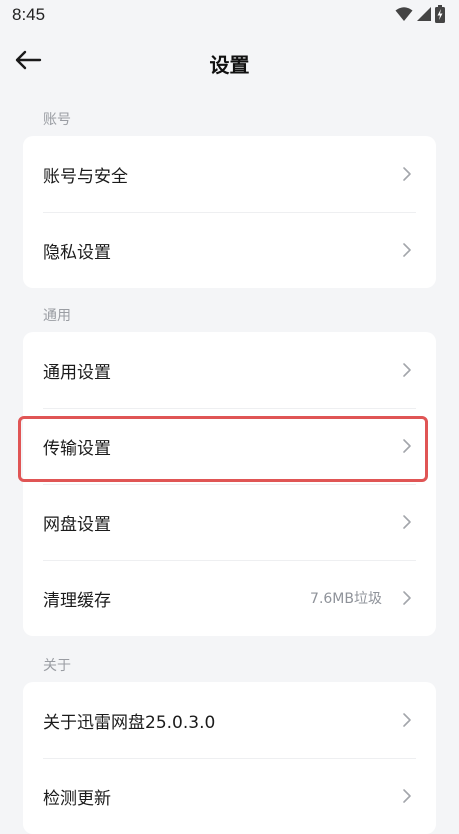  I want to click on wifi-icon, so click(404, 16).